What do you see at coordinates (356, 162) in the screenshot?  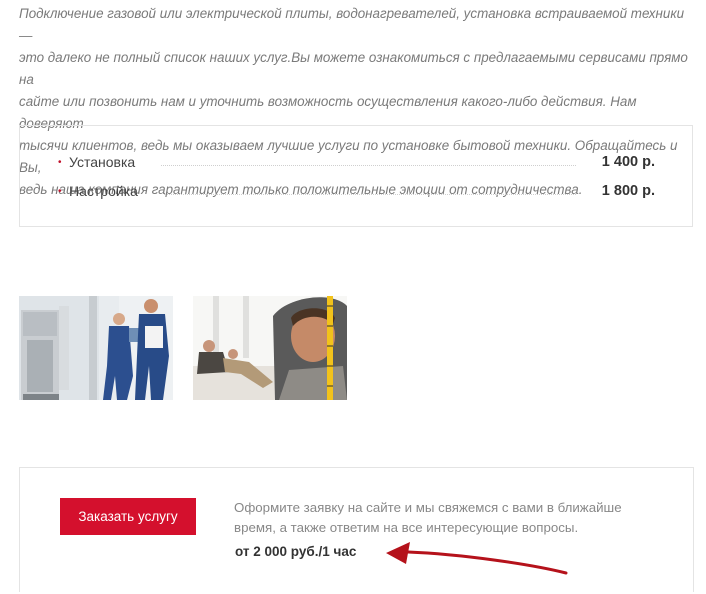 I see `price-row-install: • Установка 1 400 р.` at bounding box center [356, 162].